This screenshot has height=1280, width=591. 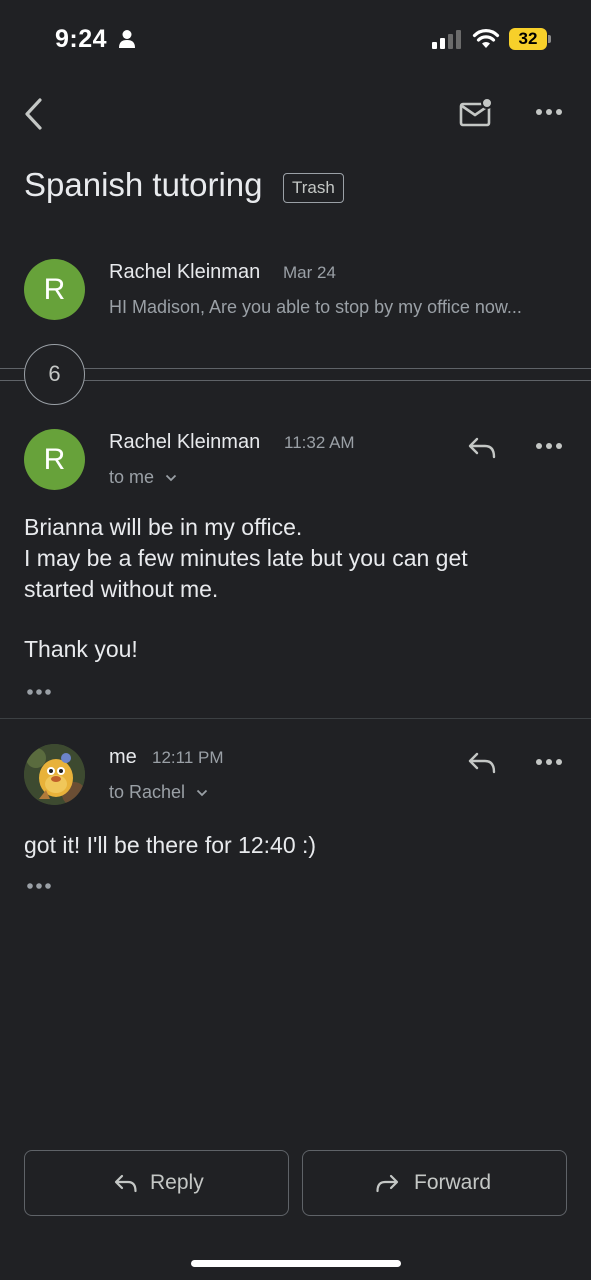 What do you see at coordinates (34, 114) in the screenshot?
I see `back-icon` at bounding box center [34, 114].